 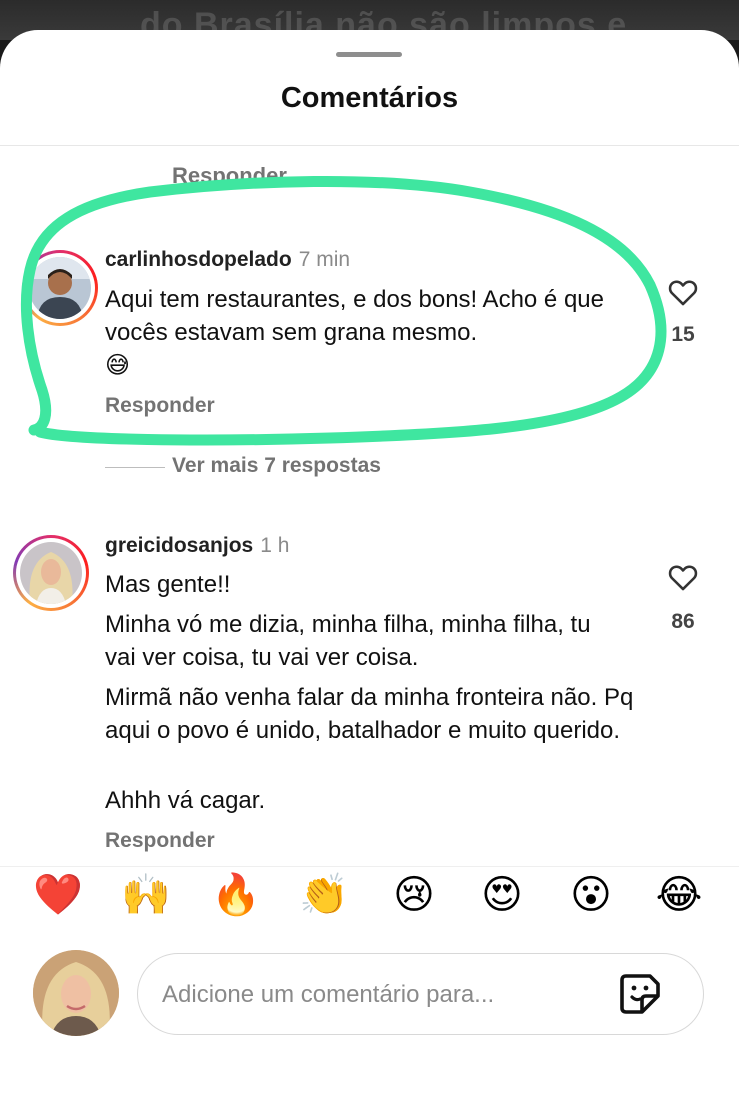 What do you see at coordinates (683, 621) in the screenshot?
I see `like-count: 86` at bounding box center [683, 621].